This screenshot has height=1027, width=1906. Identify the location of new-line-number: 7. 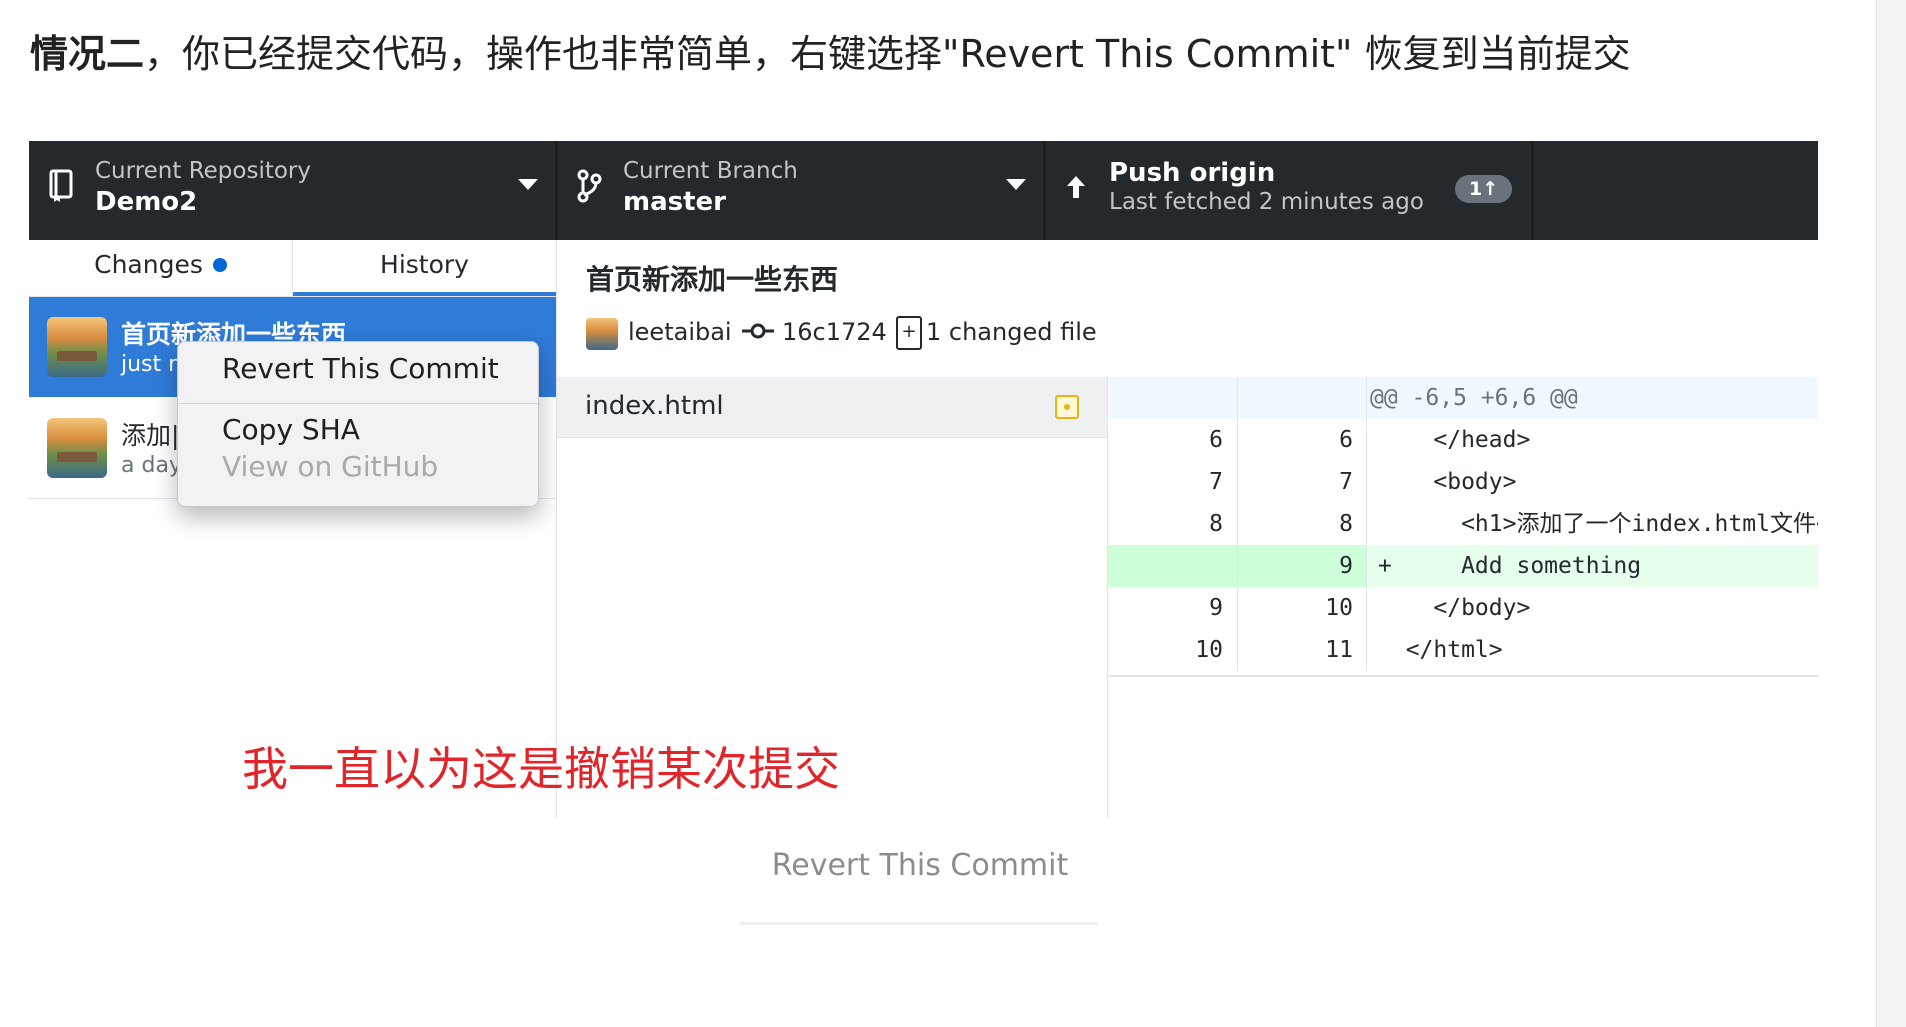
(1346, 482).